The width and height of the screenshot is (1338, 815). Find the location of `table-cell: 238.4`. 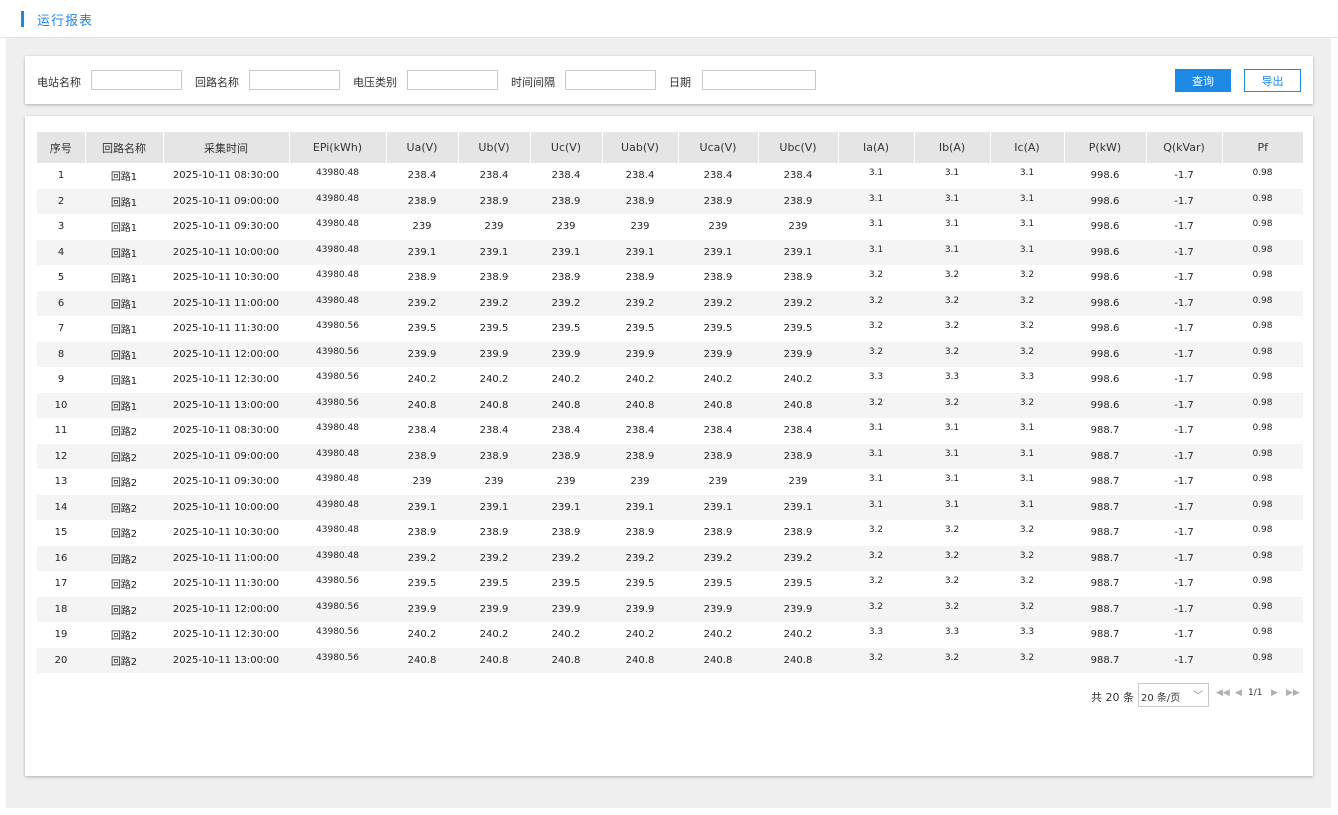

table-cell: 238.4 is located at coordinates (422, 176).